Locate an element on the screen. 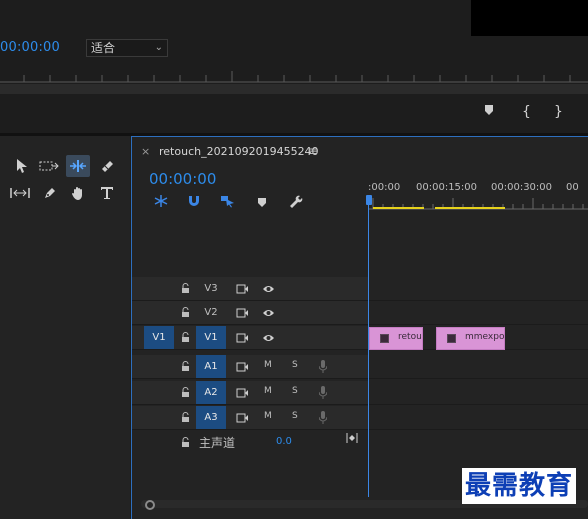 Image resolution: width=588 pixels, height=519 pixels. track-name: A1 is located at coordinates (211, 366).